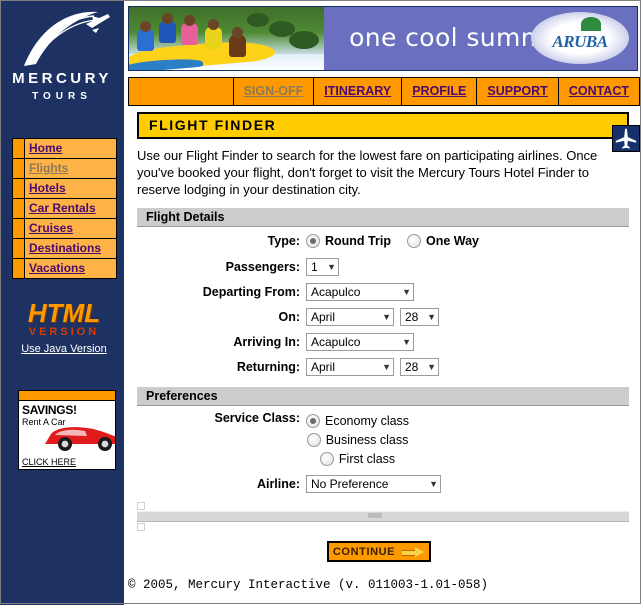 Image resolution: width=642 pixels, height=605 pixels. I want to click on form-row-passengers: Passengers: 1 ▼, so click(383, 266).